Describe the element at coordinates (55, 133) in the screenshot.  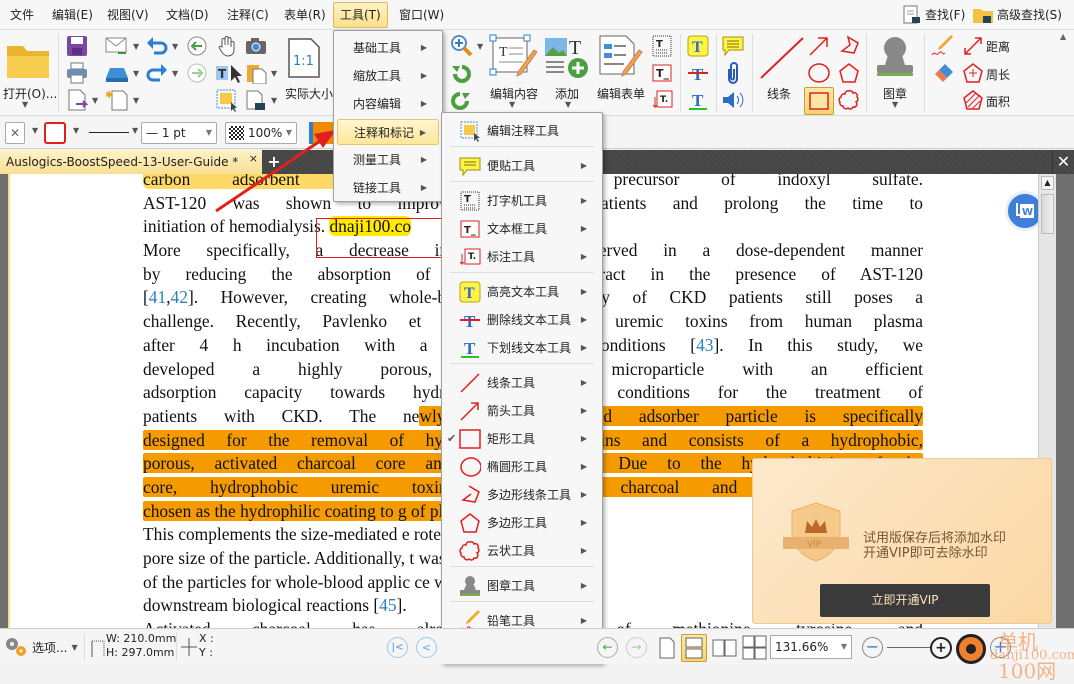
I see `stroke-color-button` at that location.